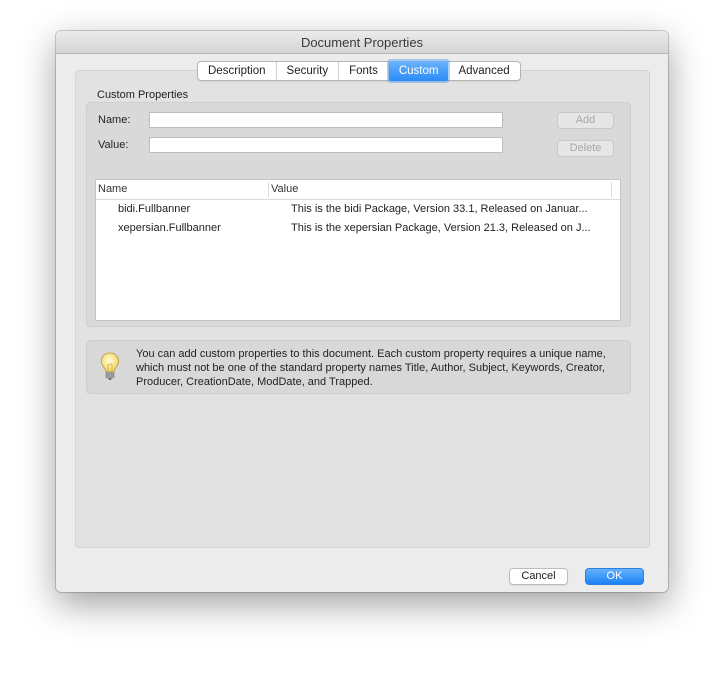  I want to click on table-header: Name Value, so click(358, 190).